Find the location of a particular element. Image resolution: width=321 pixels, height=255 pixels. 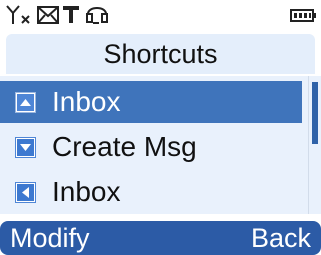

t-network-icon is located at coordinates (71, 15).